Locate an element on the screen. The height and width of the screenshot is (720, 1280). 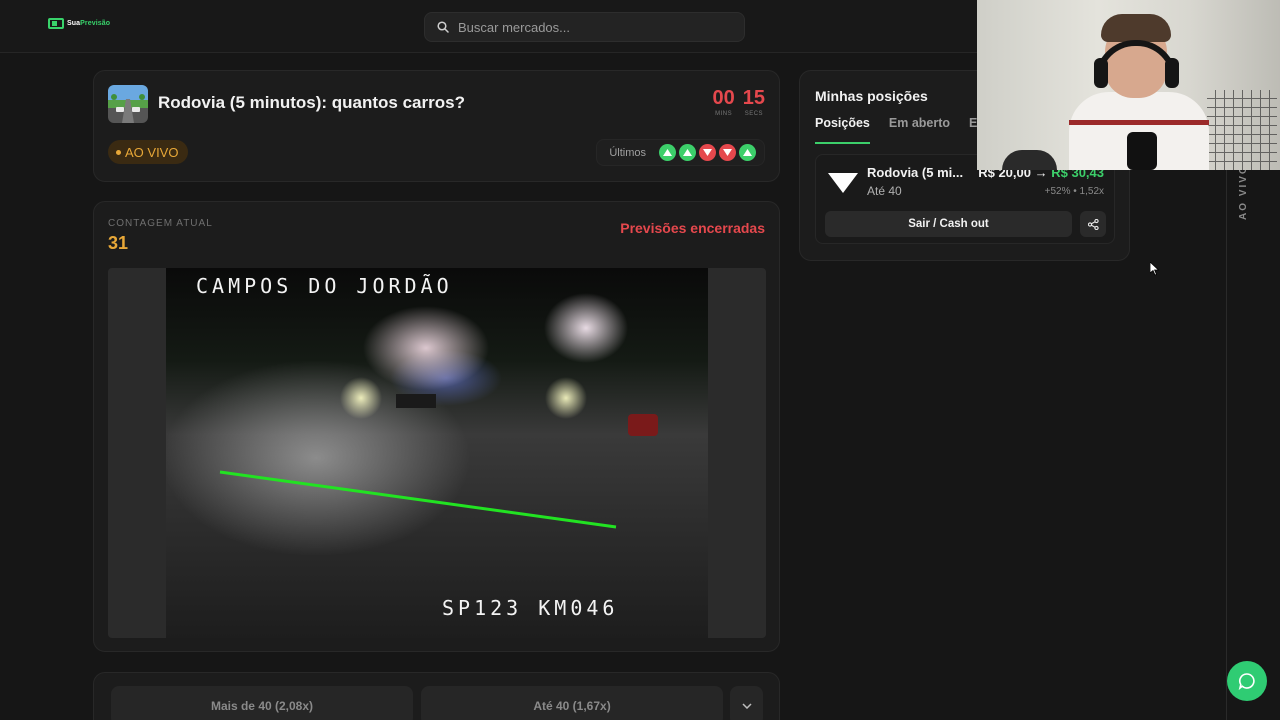
market-thumbnail is located at coordinates (128, 104).